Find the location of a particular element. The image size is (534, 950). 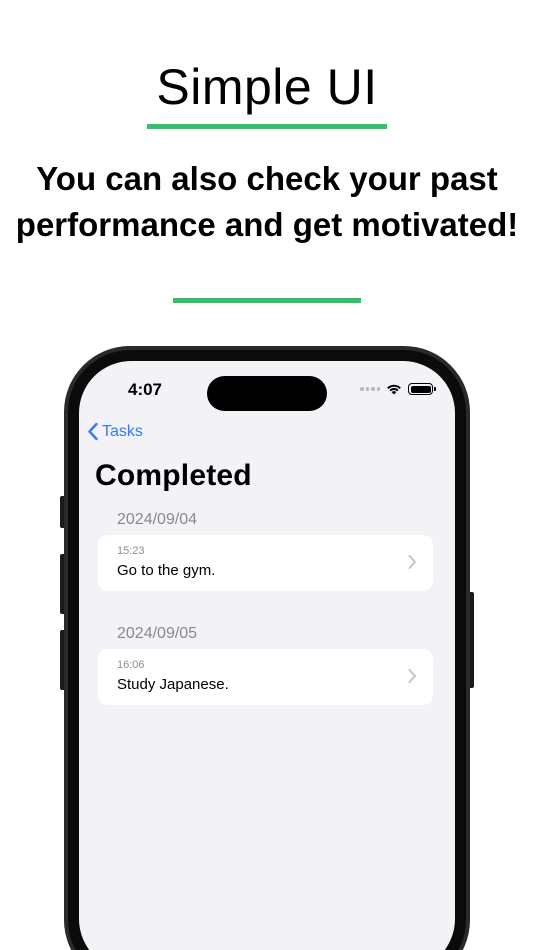

completed-task-row: 15:23 Go to the gym. is located at coordinates (265, 563).